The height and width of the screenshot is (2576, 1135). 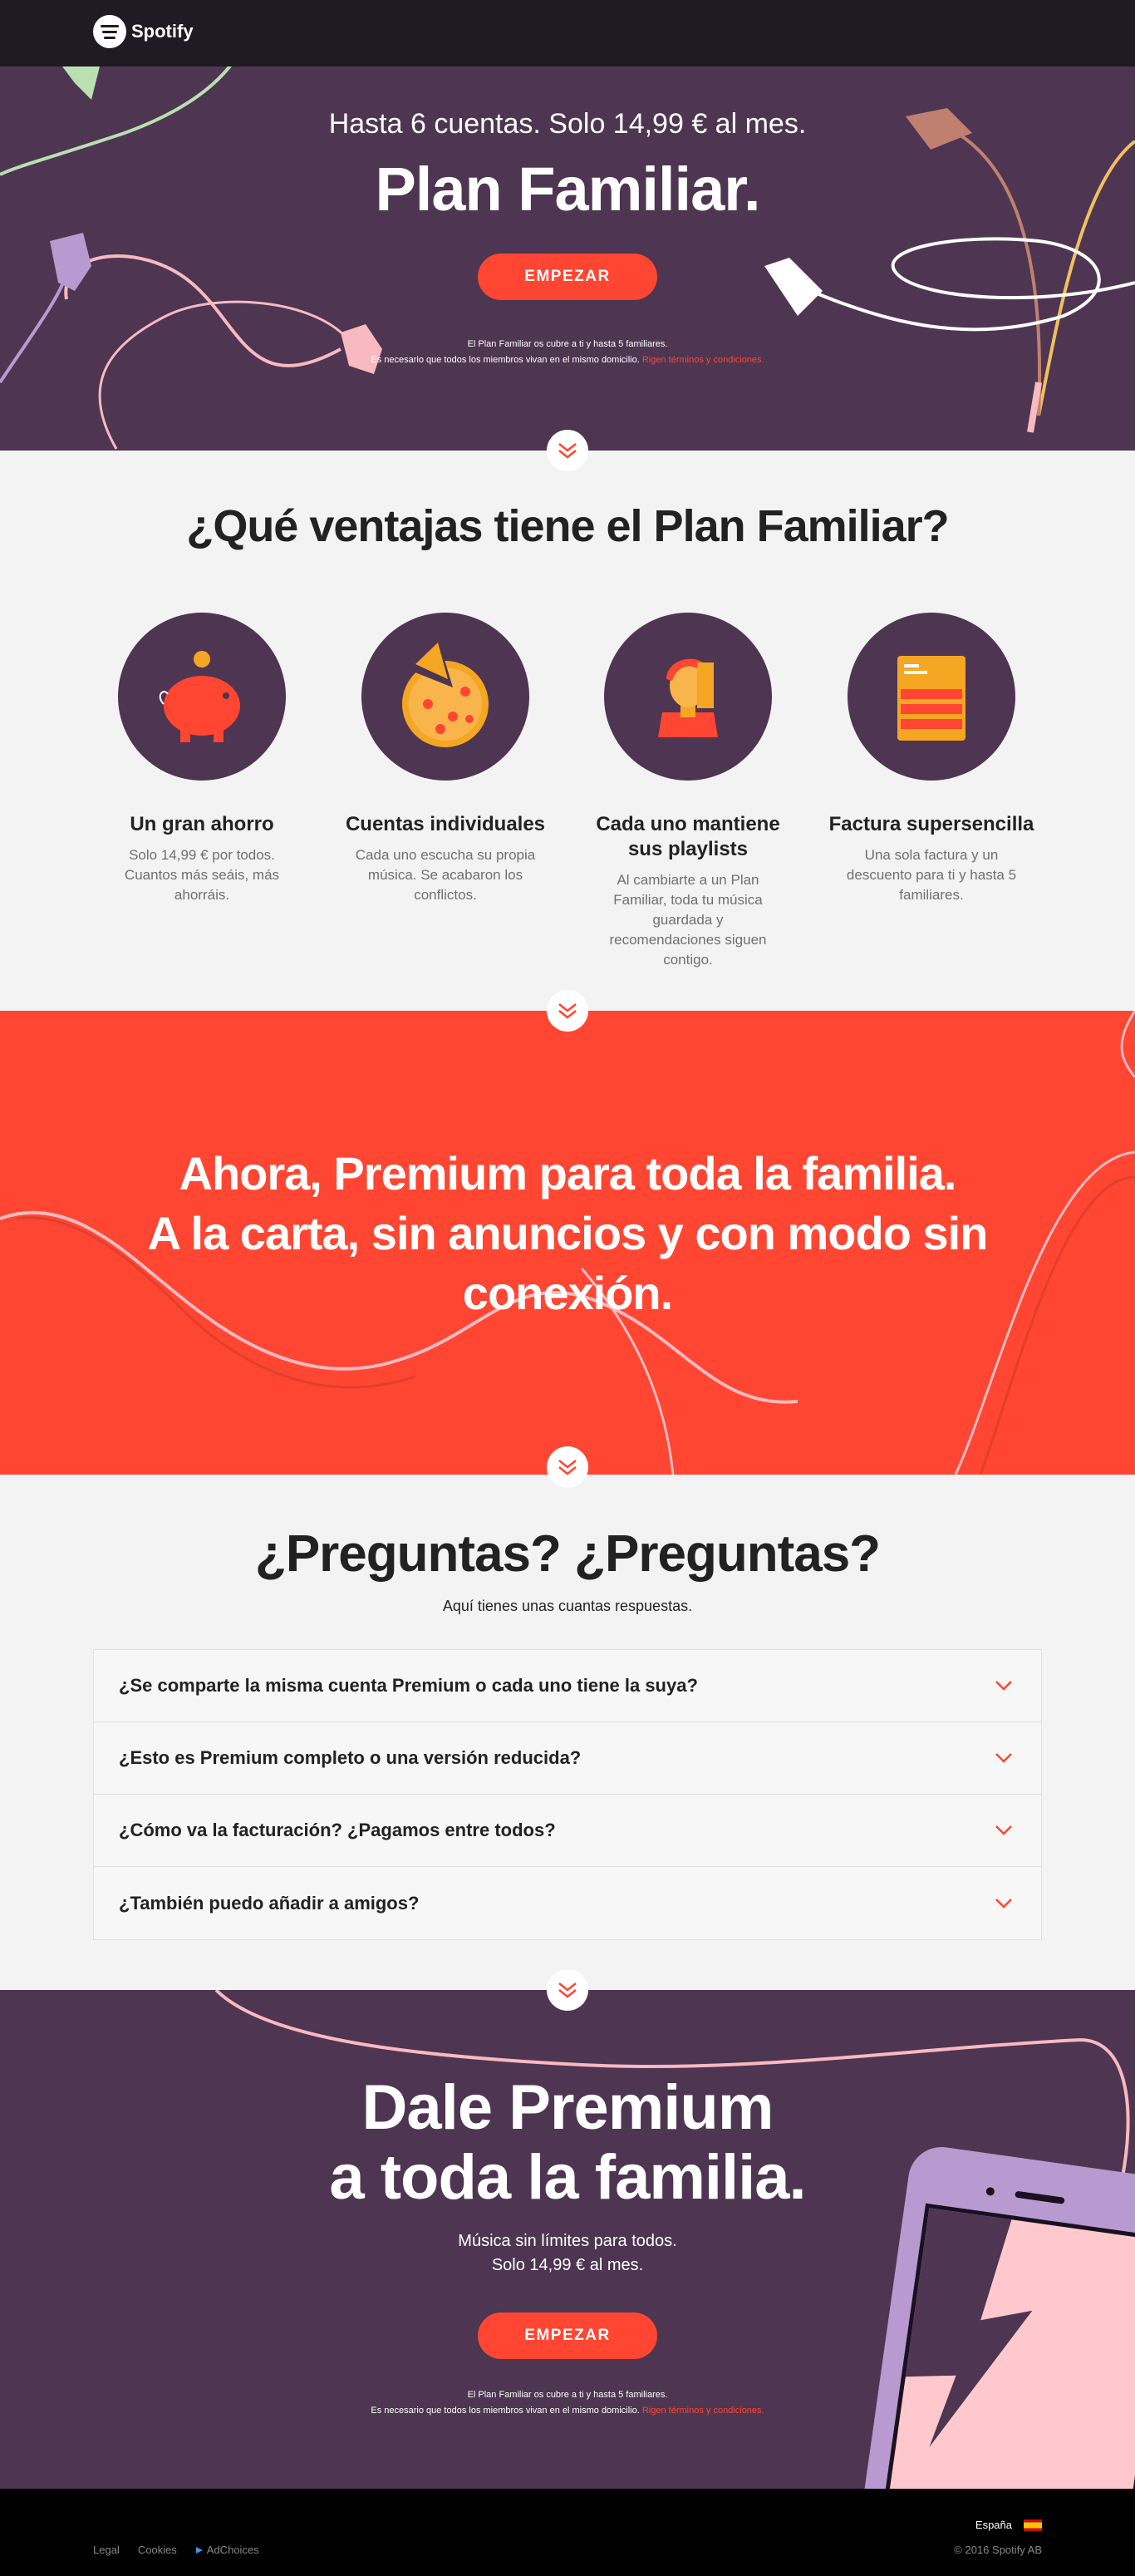 I want to click on bottom-title: Dale Premium a toda la familia., so click(x=567, y=2143).